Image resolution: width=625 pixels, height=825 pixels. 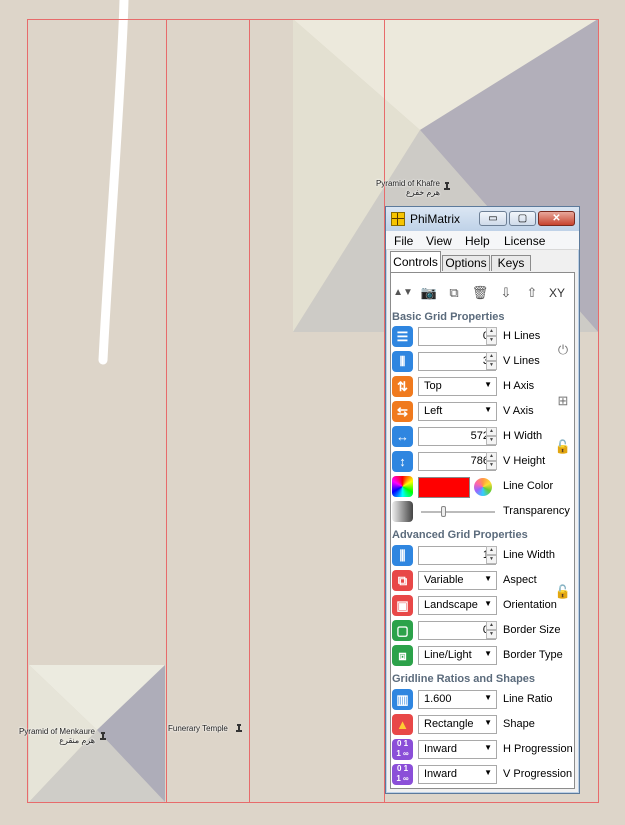 I want to click on shape-icon: ▲, so click(x=402, y=724).